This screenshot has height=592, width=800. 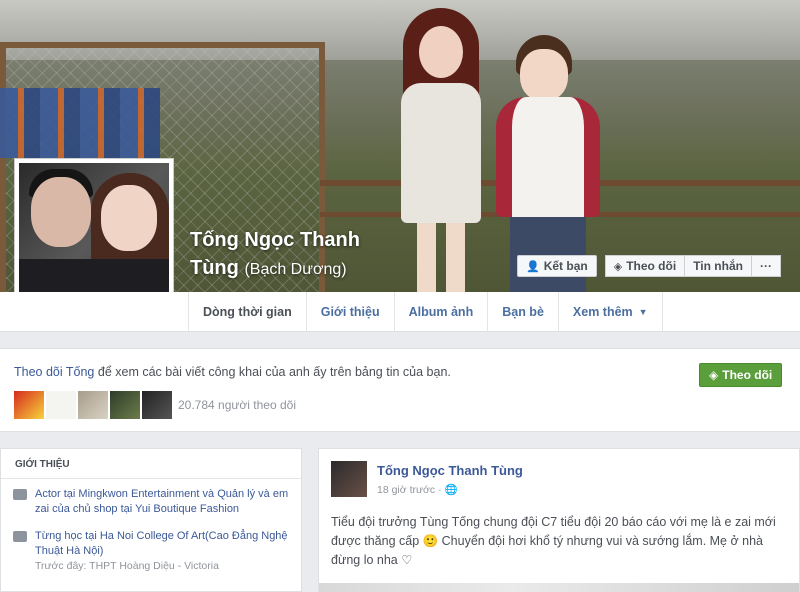 I want to click on more-icon: ···, so click(x=765, y=266).